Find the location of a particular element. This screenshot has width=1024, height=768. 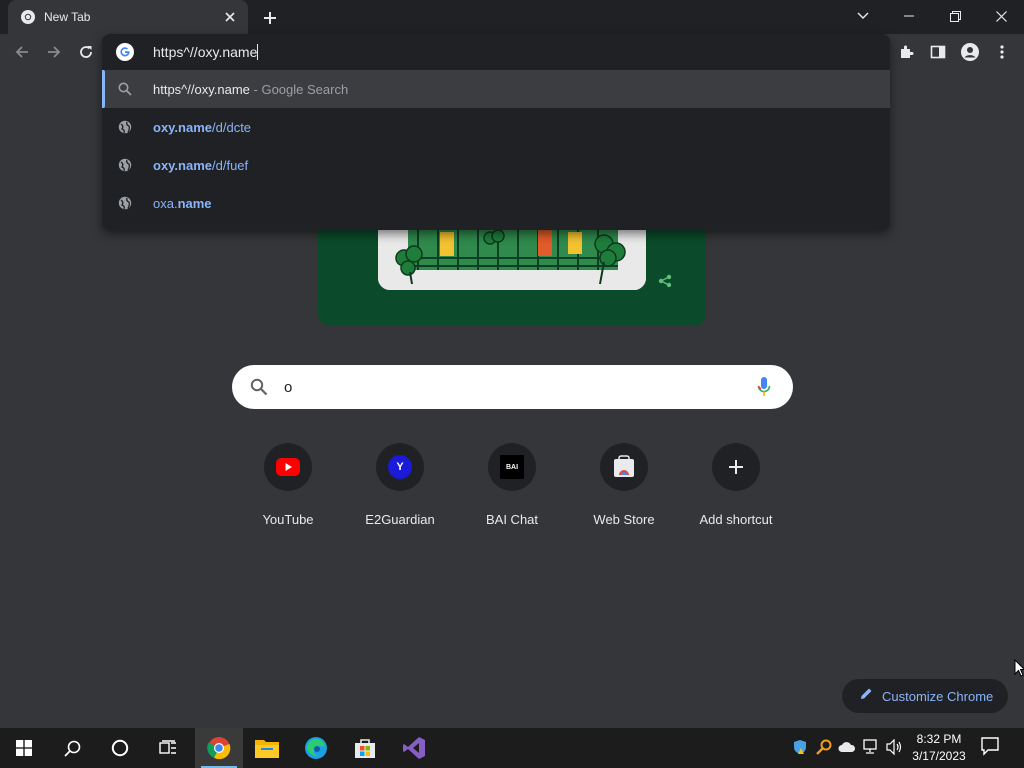

tab-new-tab: New Tab is located at coordinates (128, 17).